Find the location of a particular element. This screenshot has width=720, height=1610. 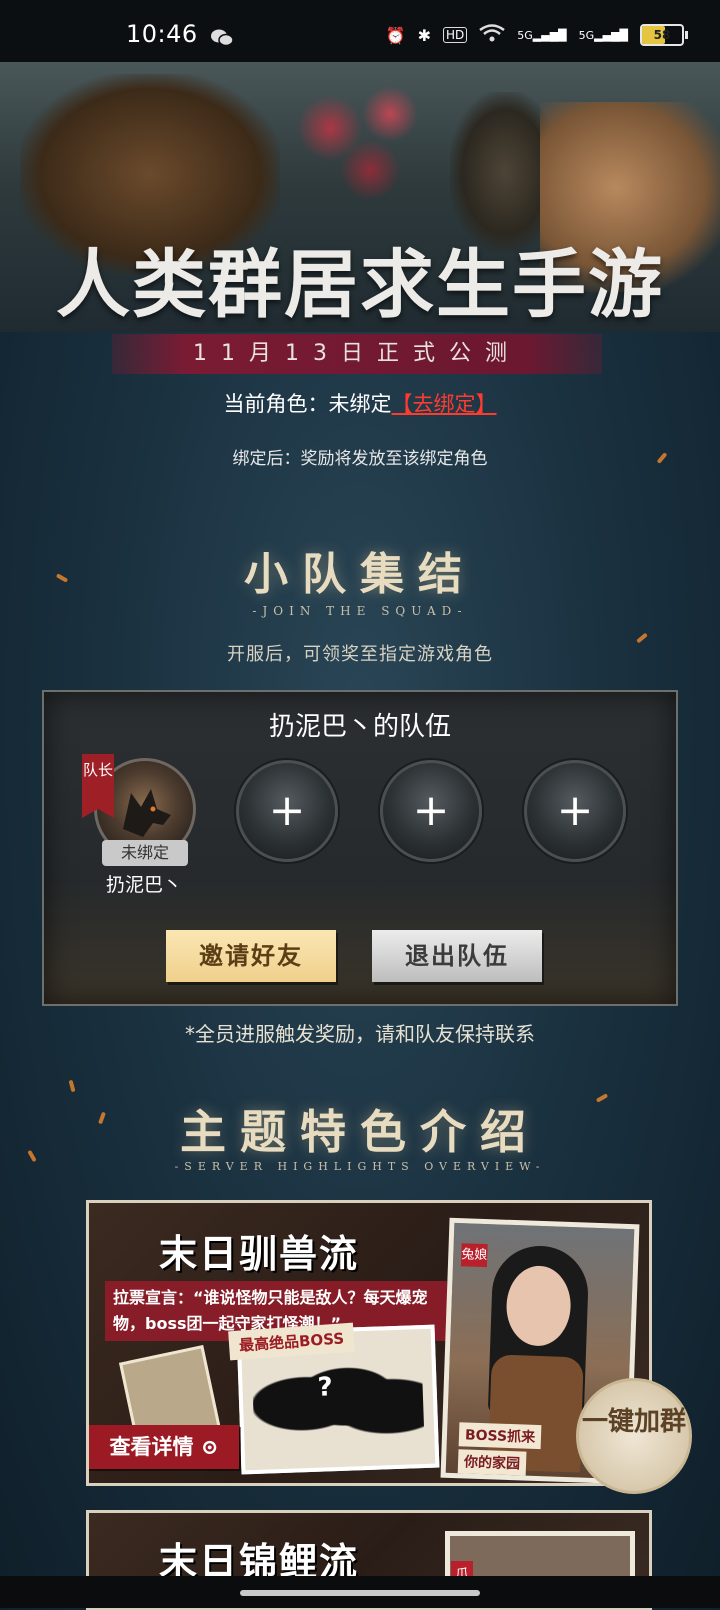

team-reward-note: *全员进服触发奖励，请和队友保持联系 is located at coordinates (360, 1034).